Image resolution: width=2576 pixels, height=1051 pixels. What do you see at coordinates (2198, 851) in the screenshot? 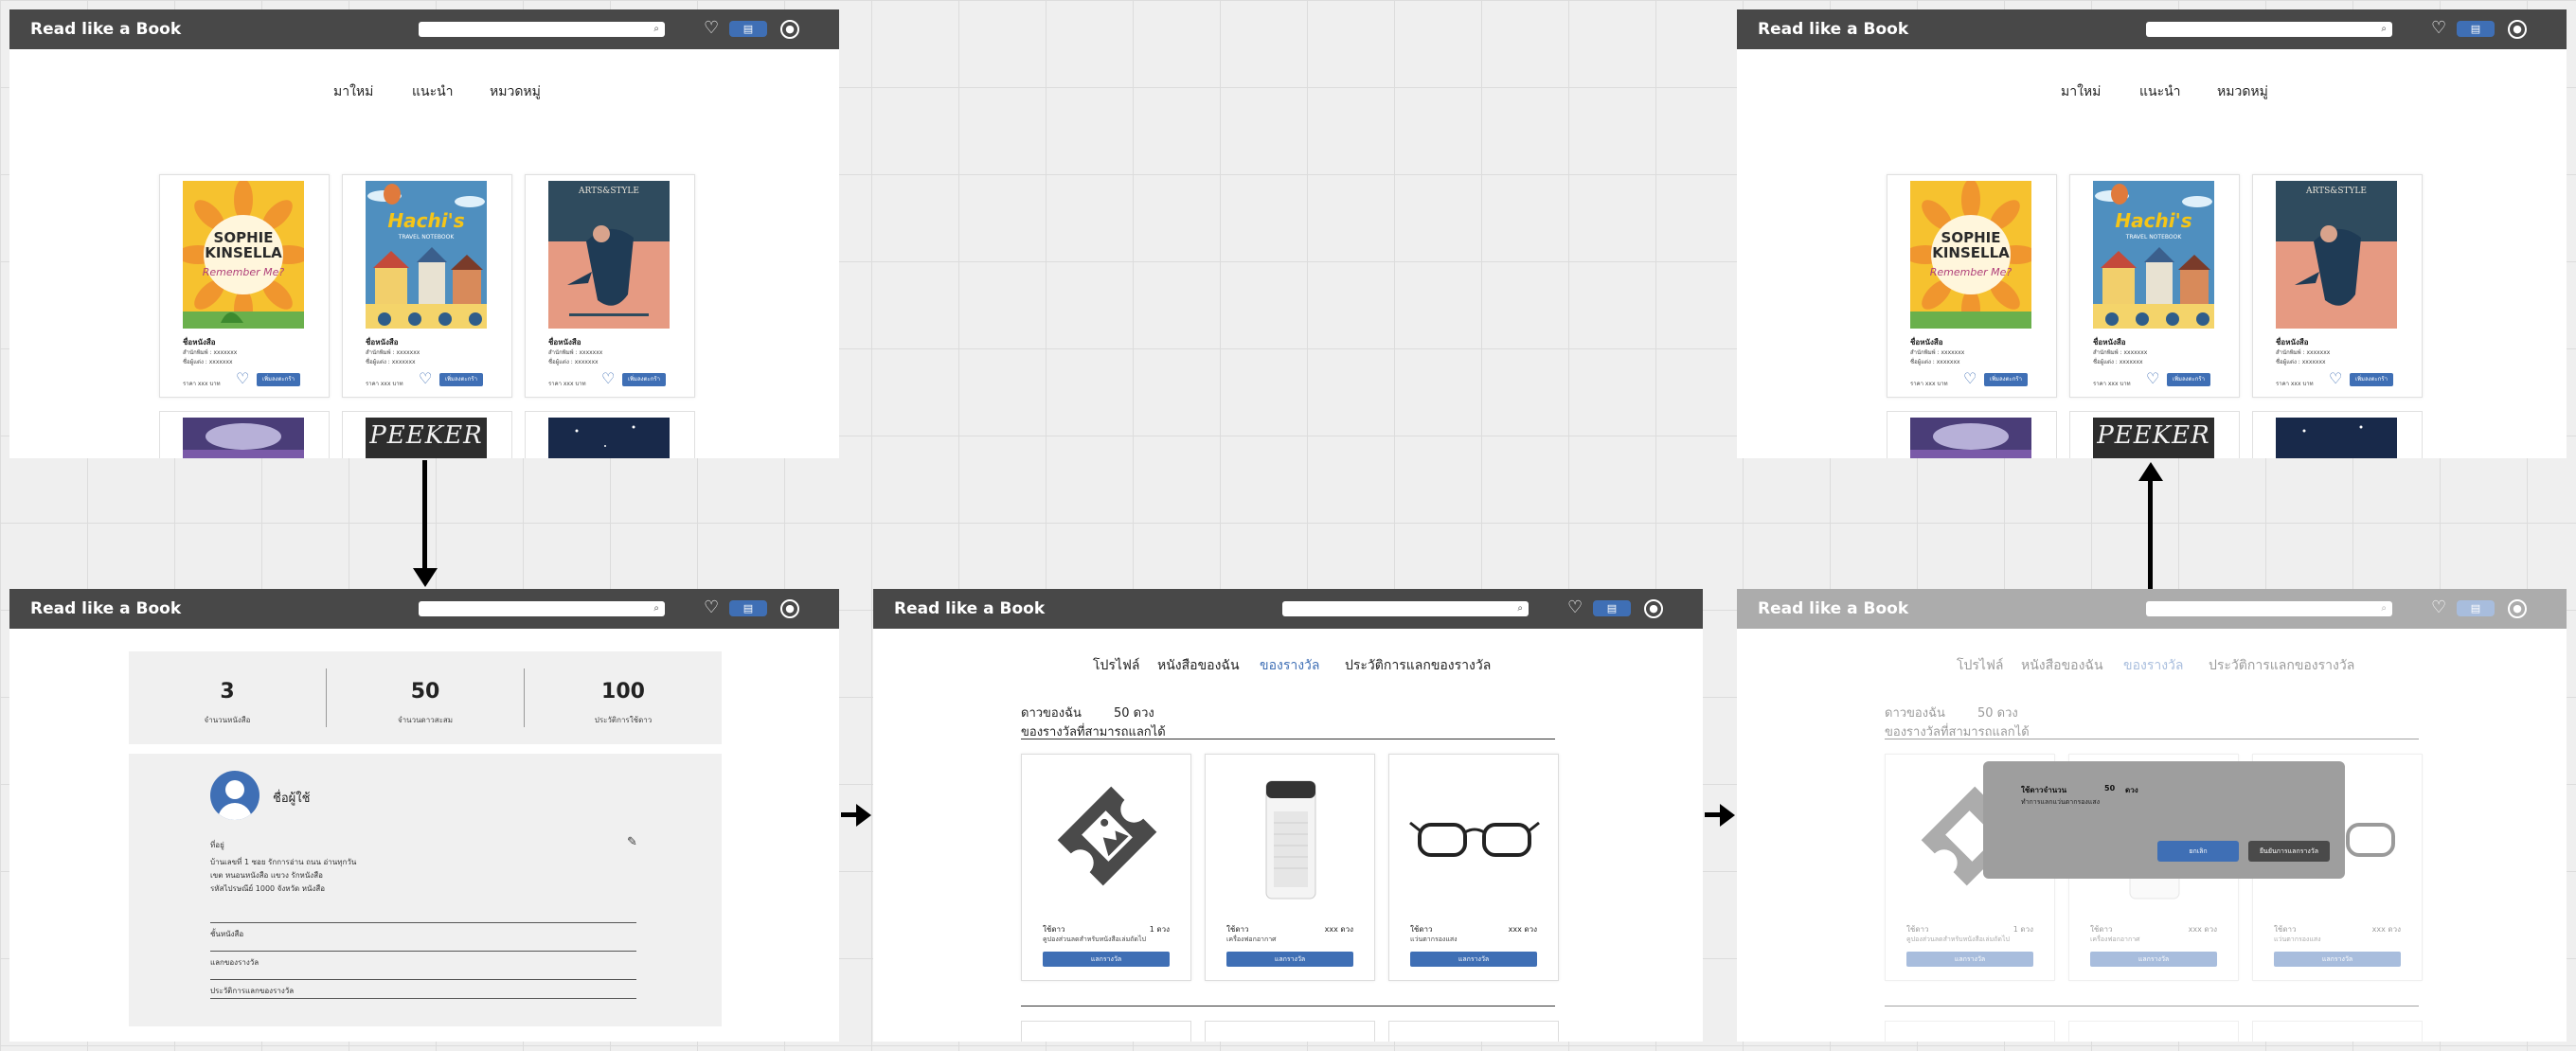
I see `cancel-button: ยกเลิก` at bounding box center [2198, 851].